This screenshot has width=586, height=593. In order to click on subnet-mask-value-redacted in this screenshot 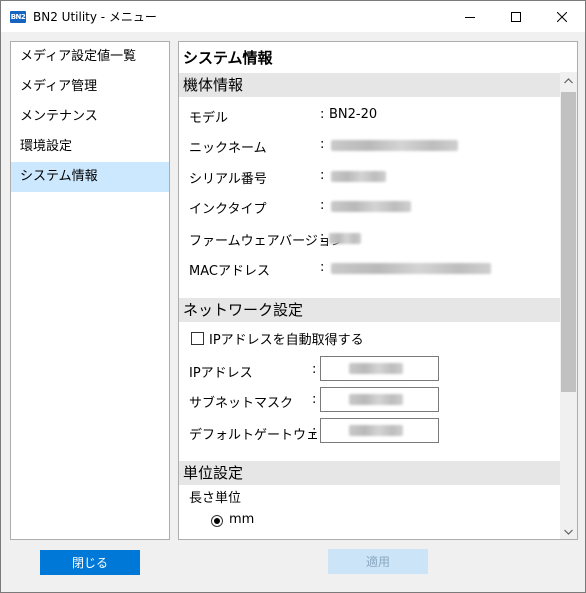, I will do `click(376, 399)`.